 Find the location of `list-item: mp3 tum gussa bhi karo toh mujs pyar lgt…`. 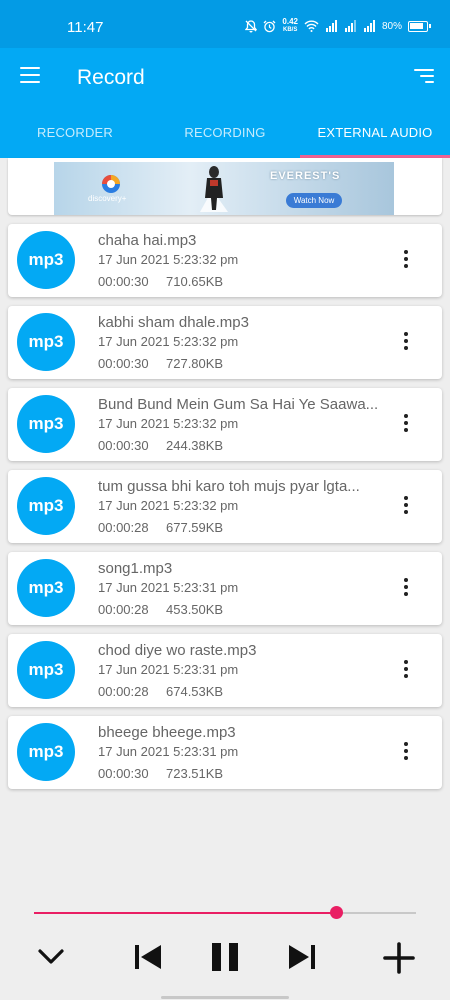

list-item: mp3 tum gussa bhi karo toh mujs pyar lgt… is located at coordinates (225, 506).